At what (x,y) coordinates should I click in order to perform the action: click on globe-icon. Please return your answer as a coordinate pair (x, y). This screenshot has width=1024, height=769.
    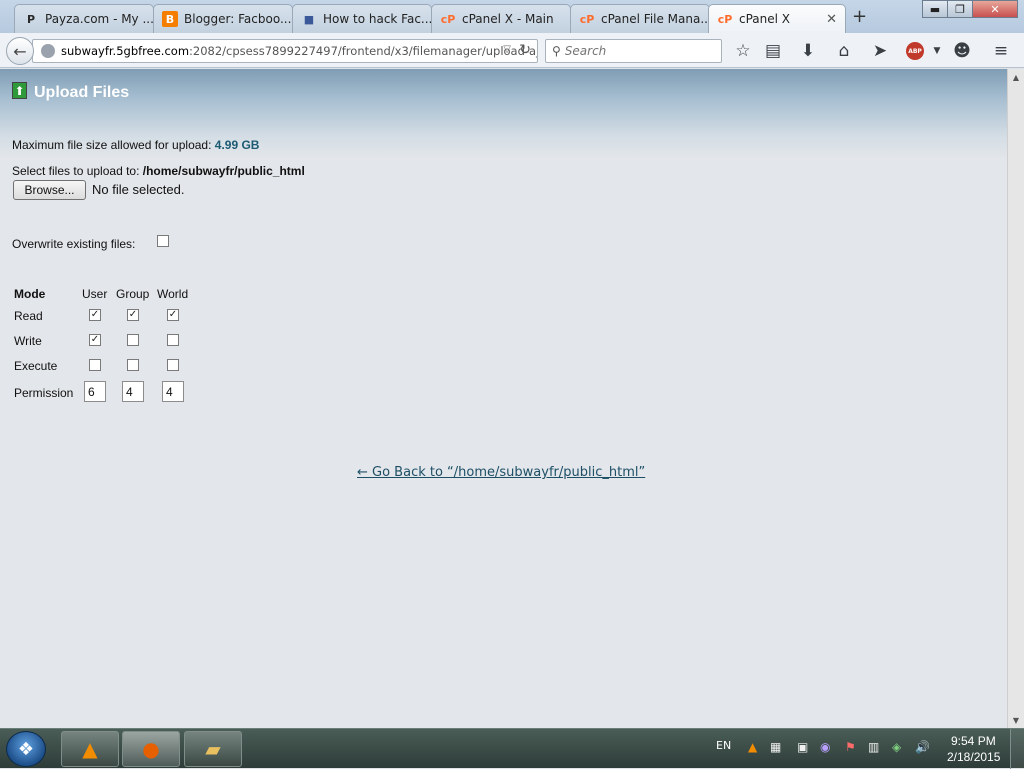
    Looking at the image, I should click on (48, 51).